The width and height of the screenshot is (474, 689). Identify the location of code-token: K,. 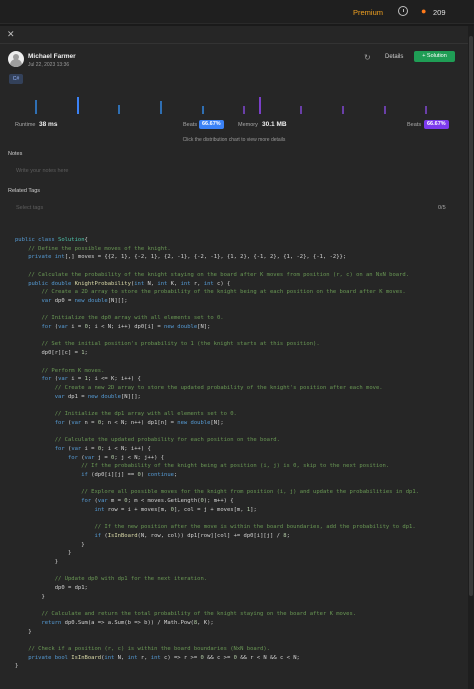
(174, 283).